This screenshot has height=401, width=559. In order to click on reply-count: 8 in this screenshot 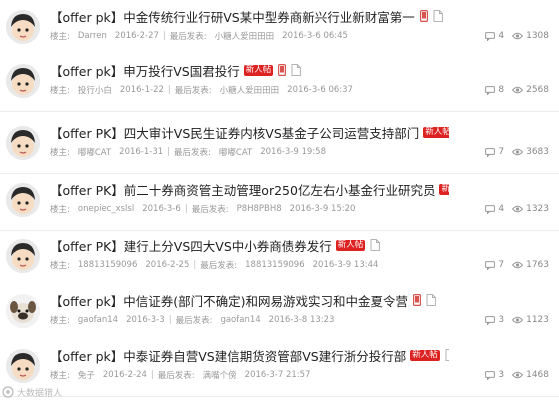, I will do `click(501, 90)`.